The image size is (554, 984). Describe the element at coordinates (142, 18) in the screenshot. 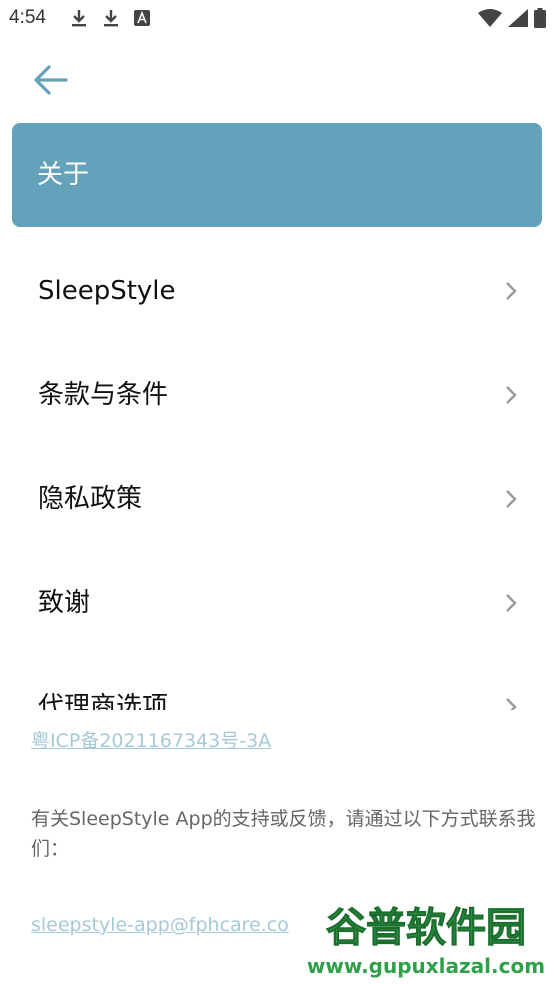

I see `font-app-icon` at that location.